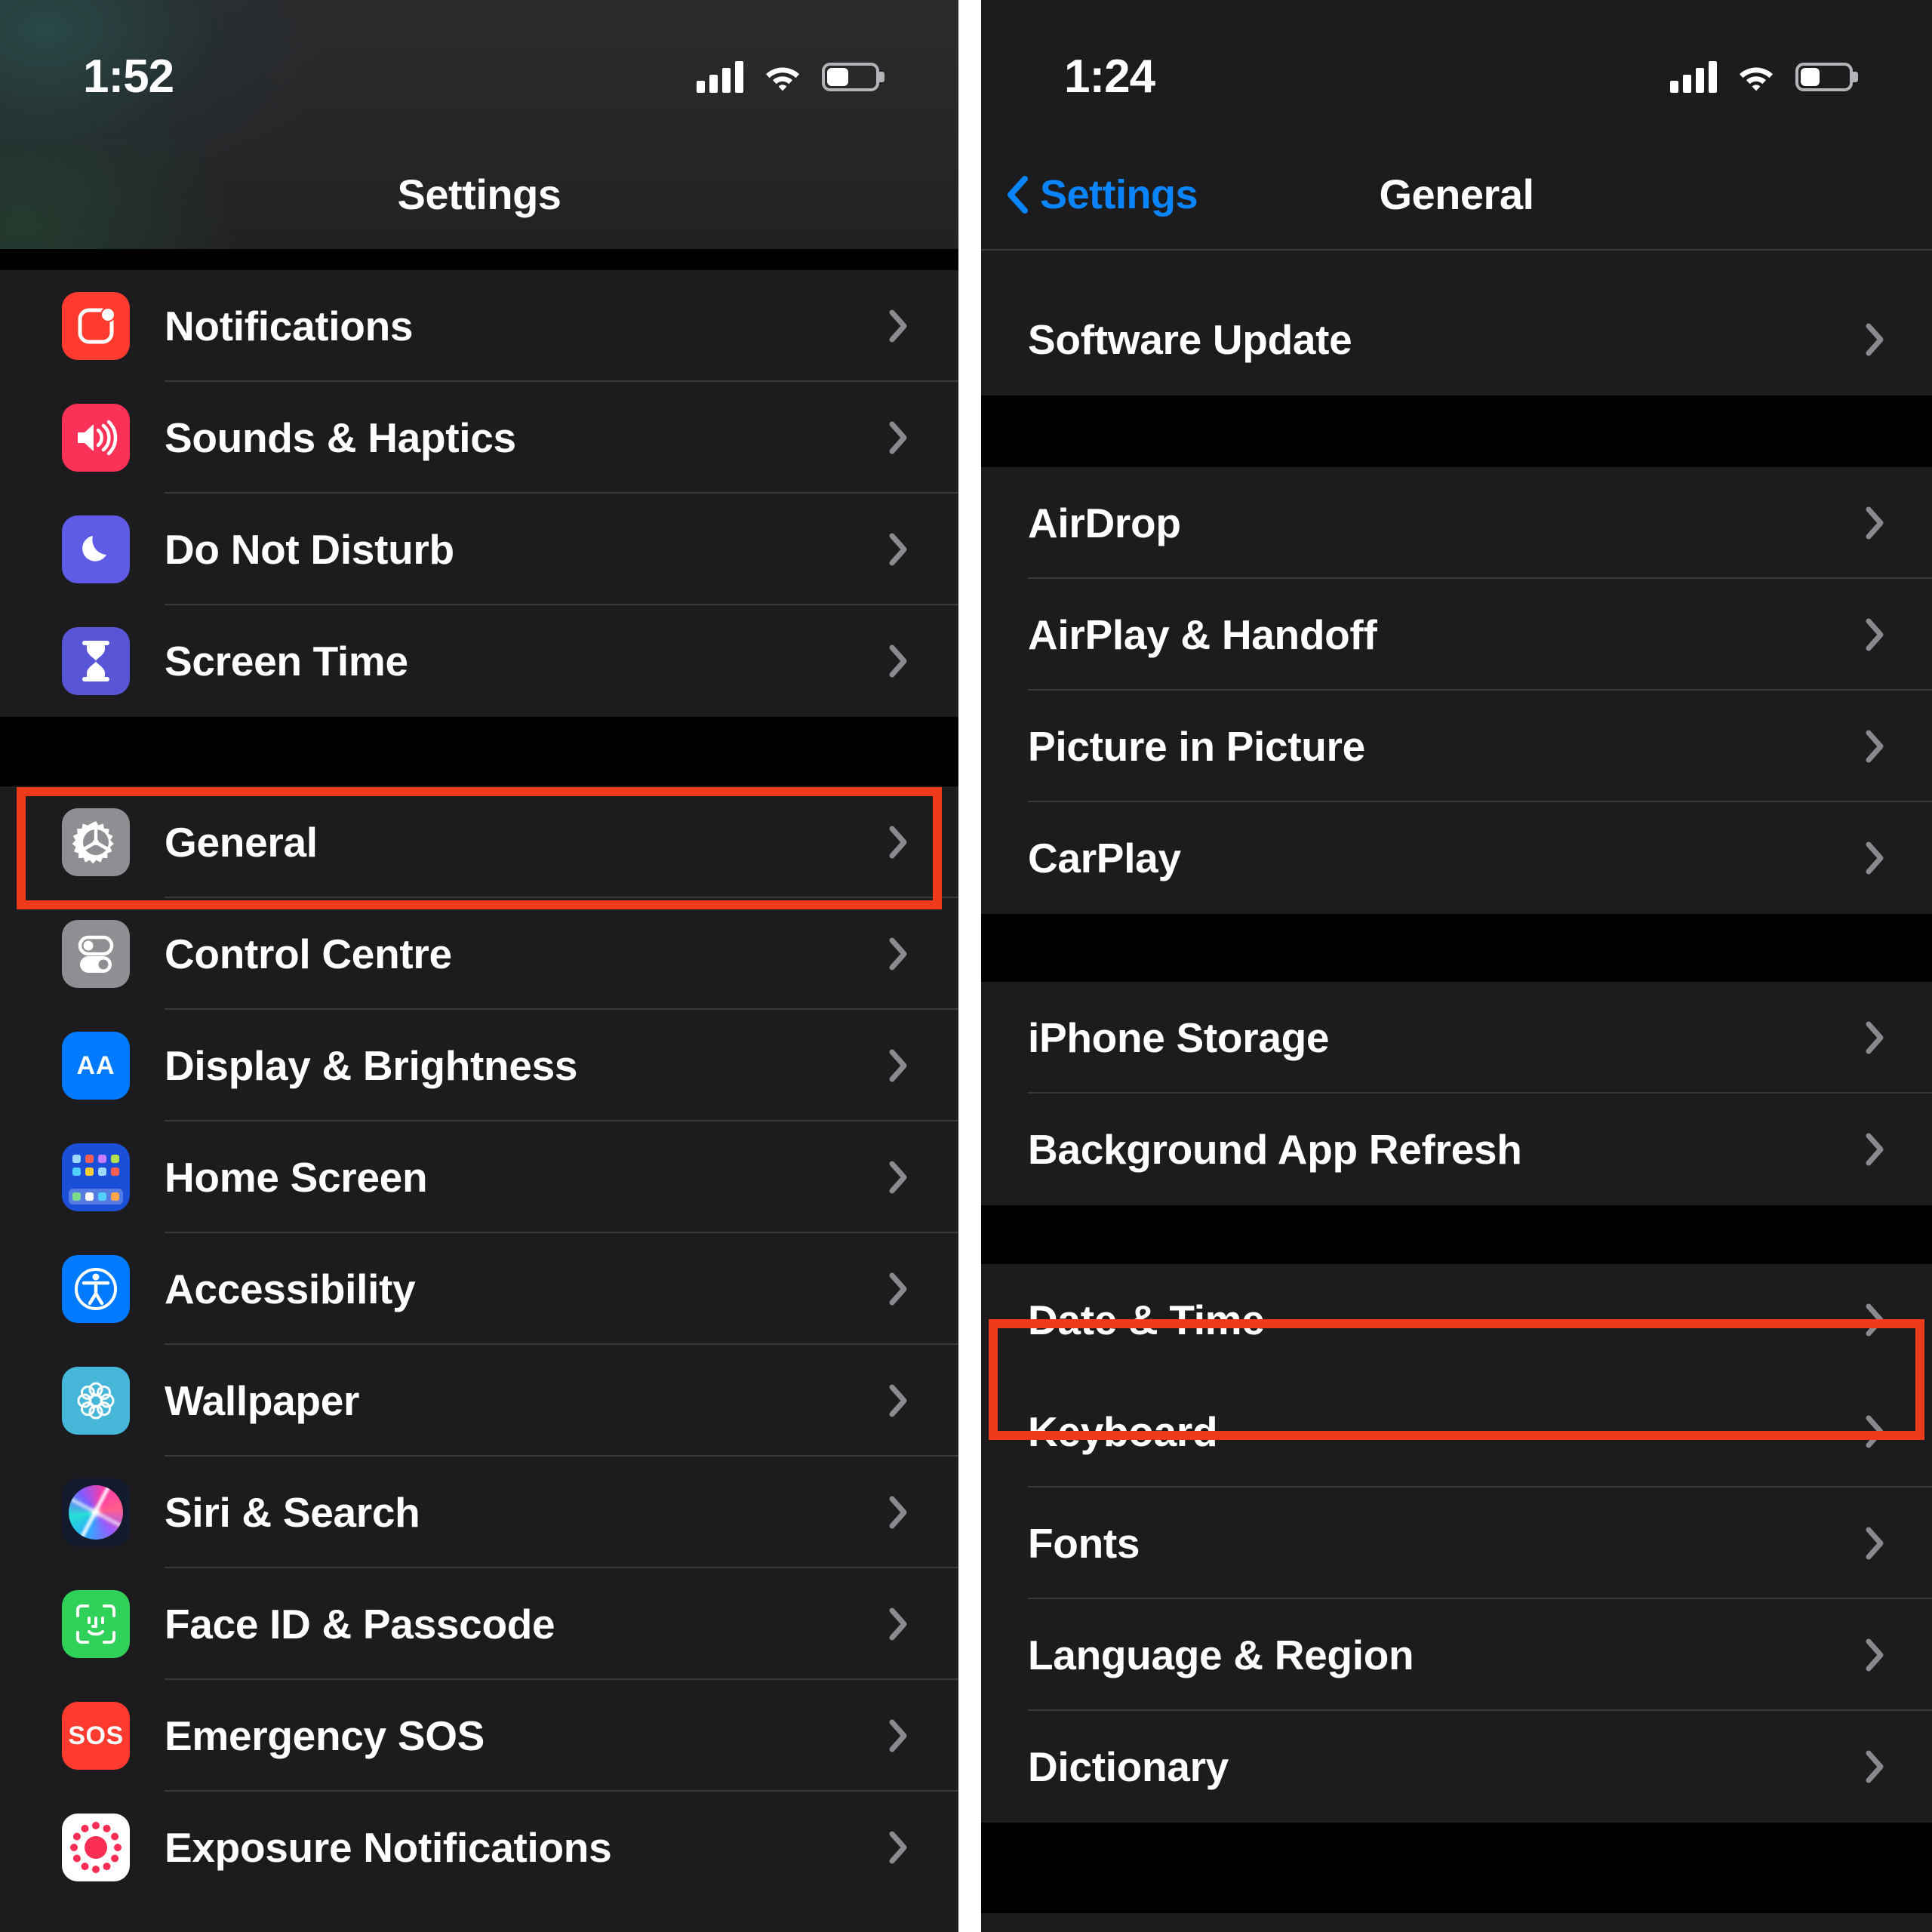 The width and height of the screenshot is (1932, 1932). Describe the element at coordinates (1456, 70) in the screenshot. I see `status-bar: 1:24` at that location.